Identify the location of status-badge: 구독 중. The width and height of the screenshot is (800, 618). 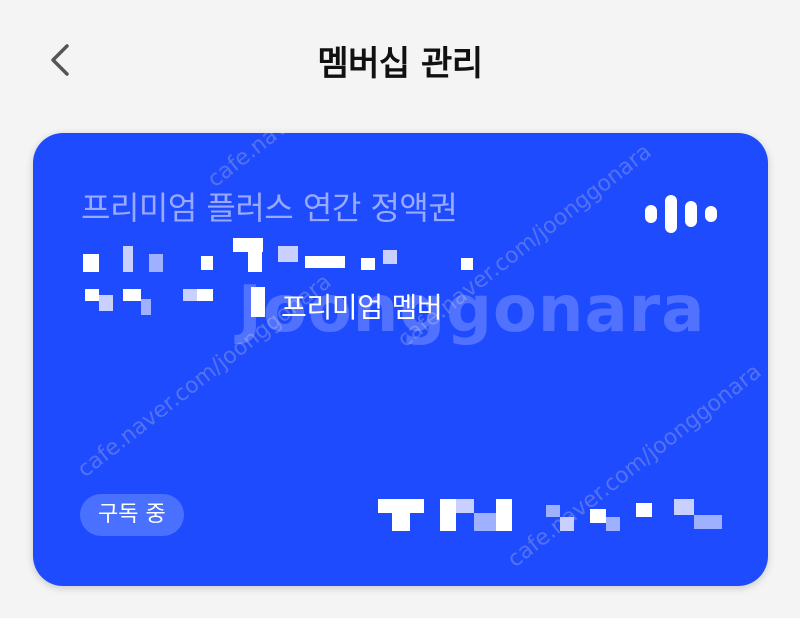
(132, 515).